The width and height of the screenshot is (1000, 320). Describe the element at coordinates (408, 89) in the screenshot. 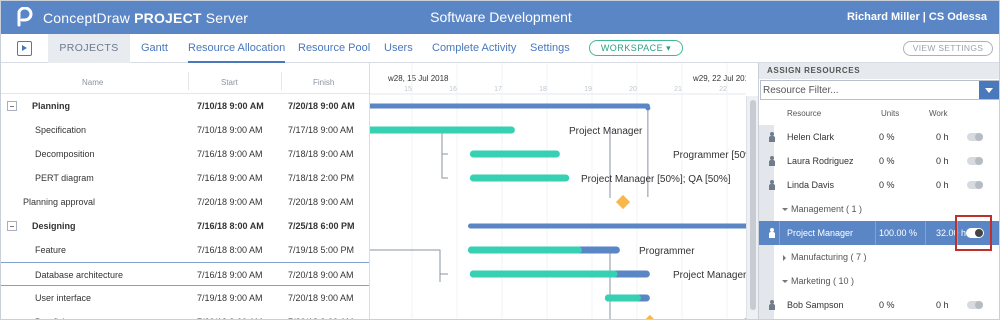

I see `day-tick-label: 15` at that location.